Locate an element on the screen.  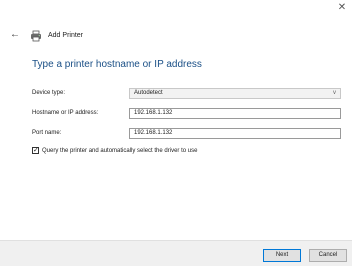
port-name-input: 192.168.1.132 is located at coordinates (235, 133).